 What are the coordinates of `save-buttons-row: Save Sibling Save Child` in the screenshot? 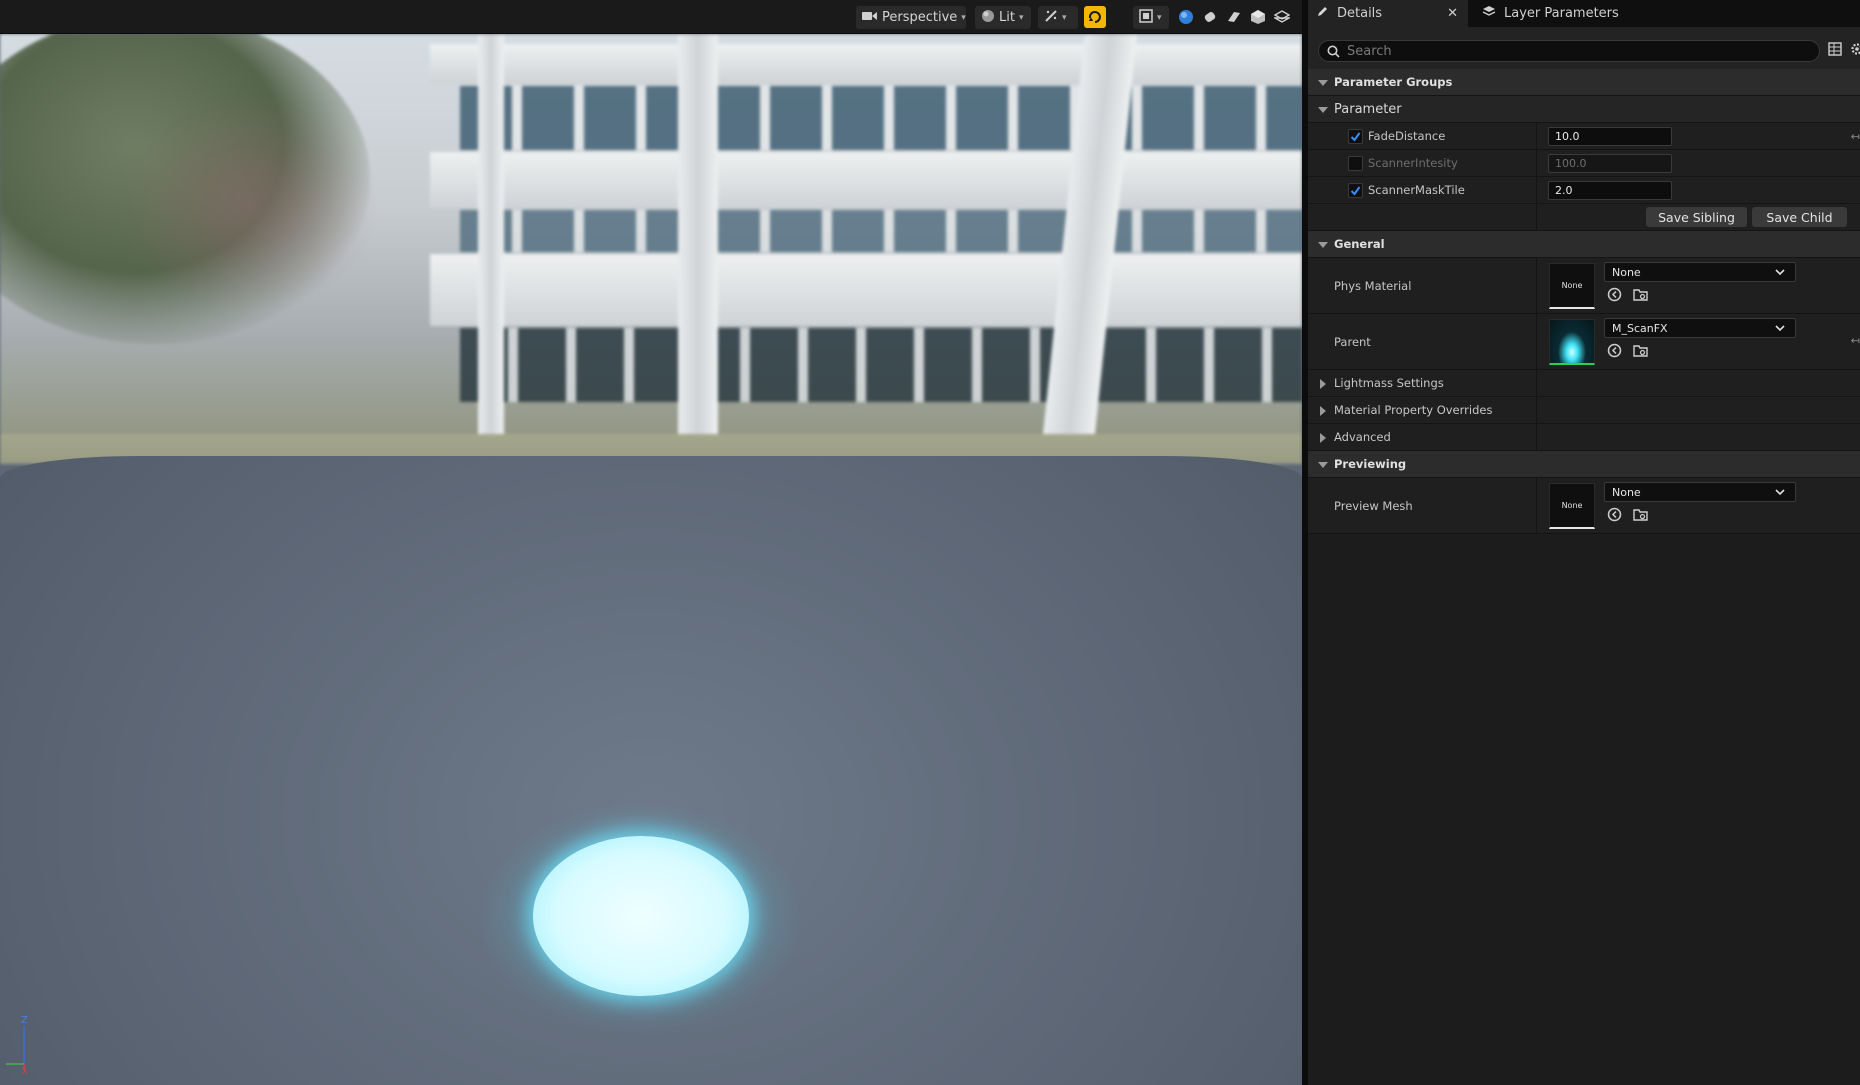 It's located at (1584, 217).